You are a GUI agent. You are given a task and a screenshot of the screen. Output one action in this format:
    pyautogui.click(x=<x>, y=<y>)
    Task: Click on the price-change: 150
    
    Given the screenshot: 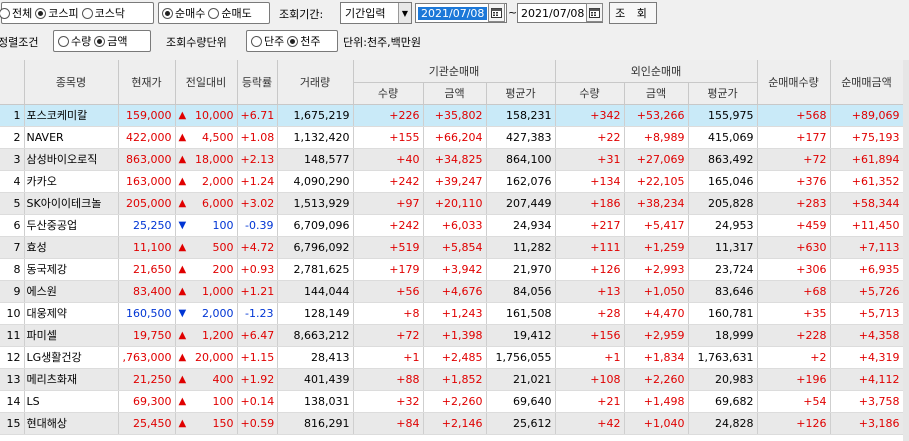 What is the action you would take?
    pyautogui.click(x=223, y=423)
    